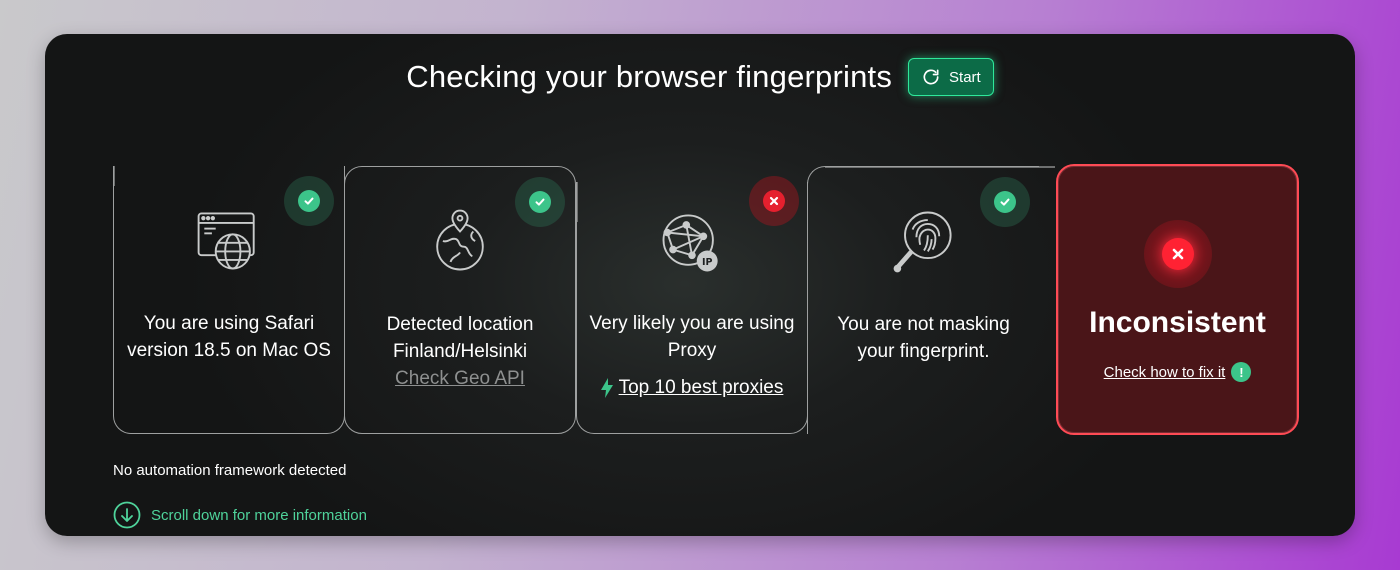 The height and width of the screenshot is (570, 1400). I want to click on start-button: Start, so click(951, 77).